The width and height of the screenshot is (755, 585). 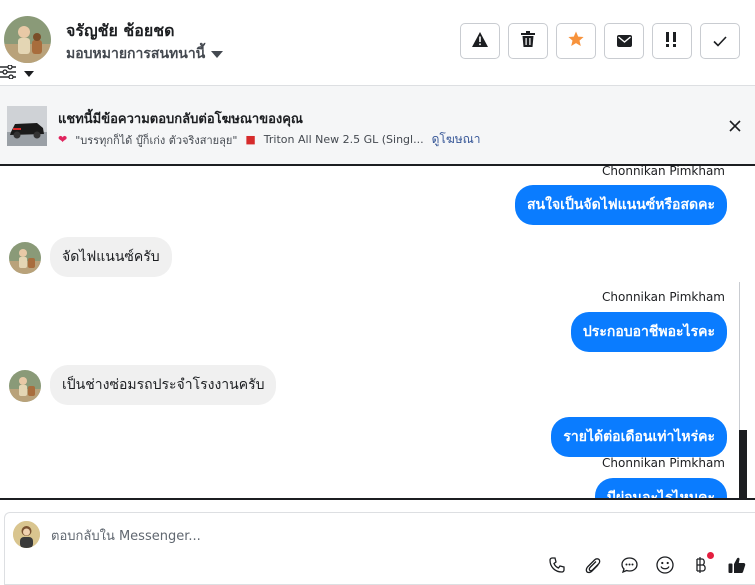 I want to click on outgoing-message: รายได้ต่อเดือนเท่าไหร่คะ, so click(x=639, y=437).